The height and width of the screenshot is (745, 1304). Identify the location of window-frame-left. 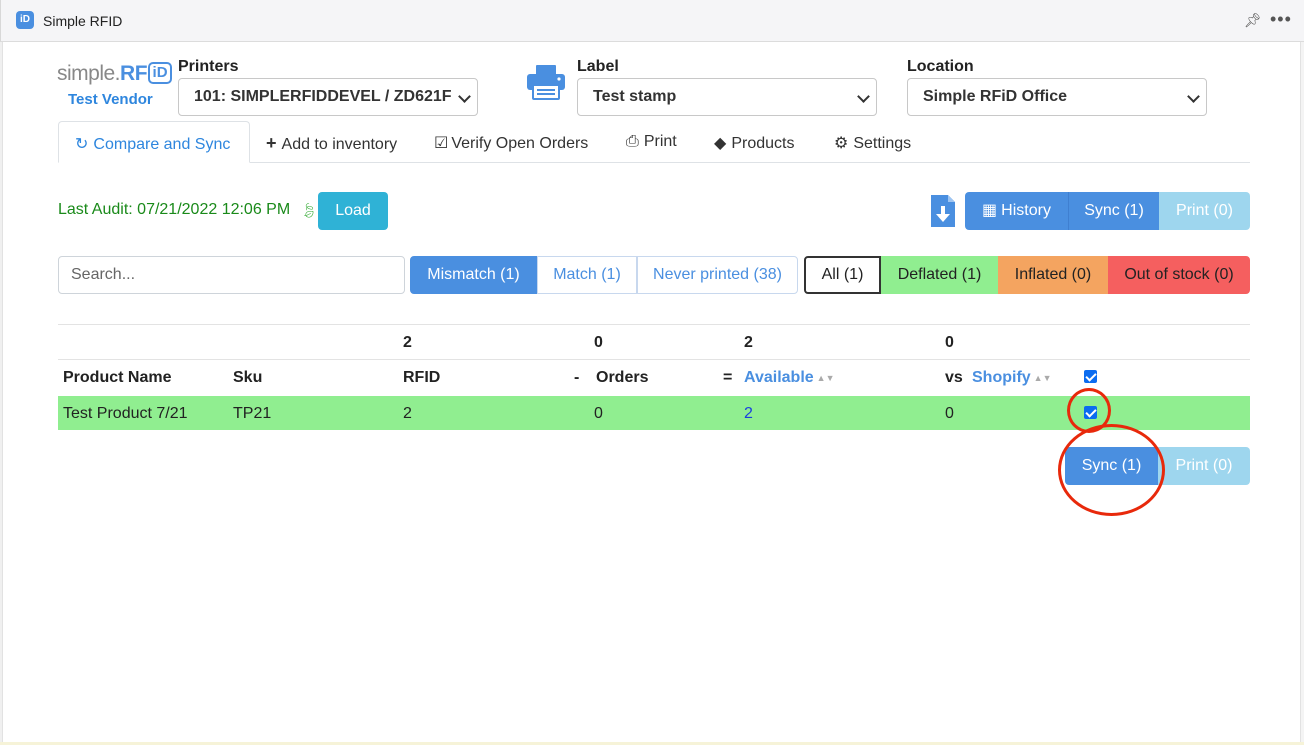
(1, 393).